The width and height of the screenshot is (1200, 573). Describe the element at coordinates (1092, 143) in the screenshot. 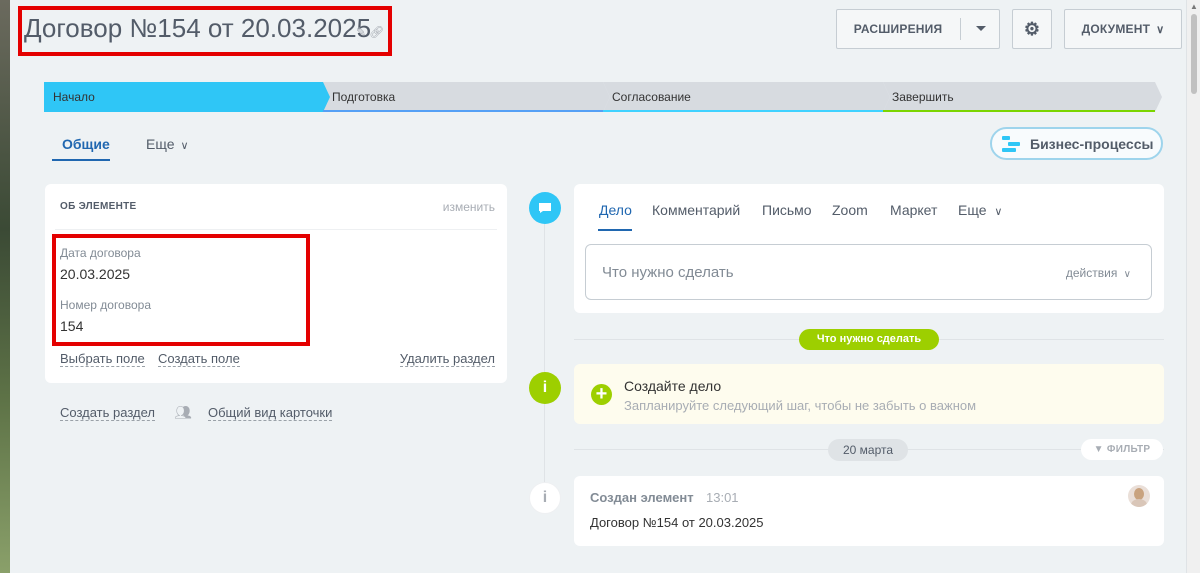

I see `business-processes-label: Бизнес-процессы` at that location.